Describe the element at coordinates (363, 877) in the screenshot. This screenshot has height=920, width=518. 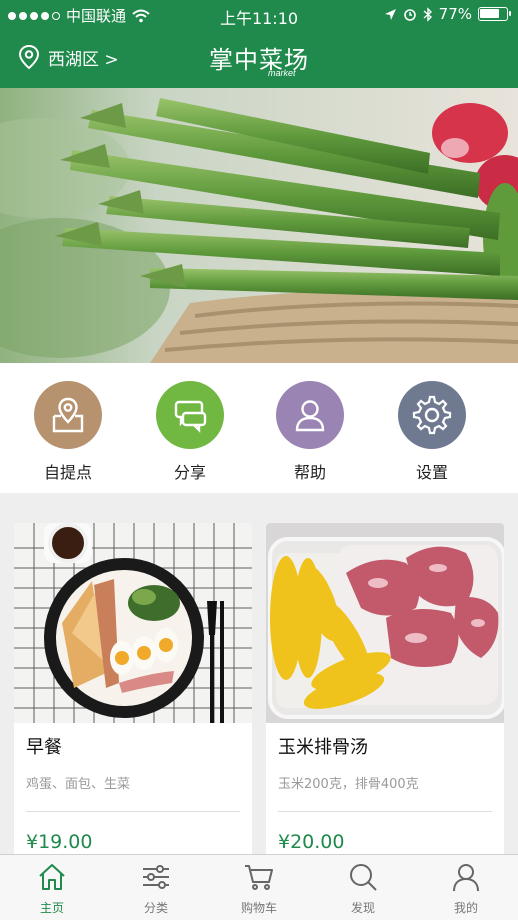
I see `search-icon` at that location.